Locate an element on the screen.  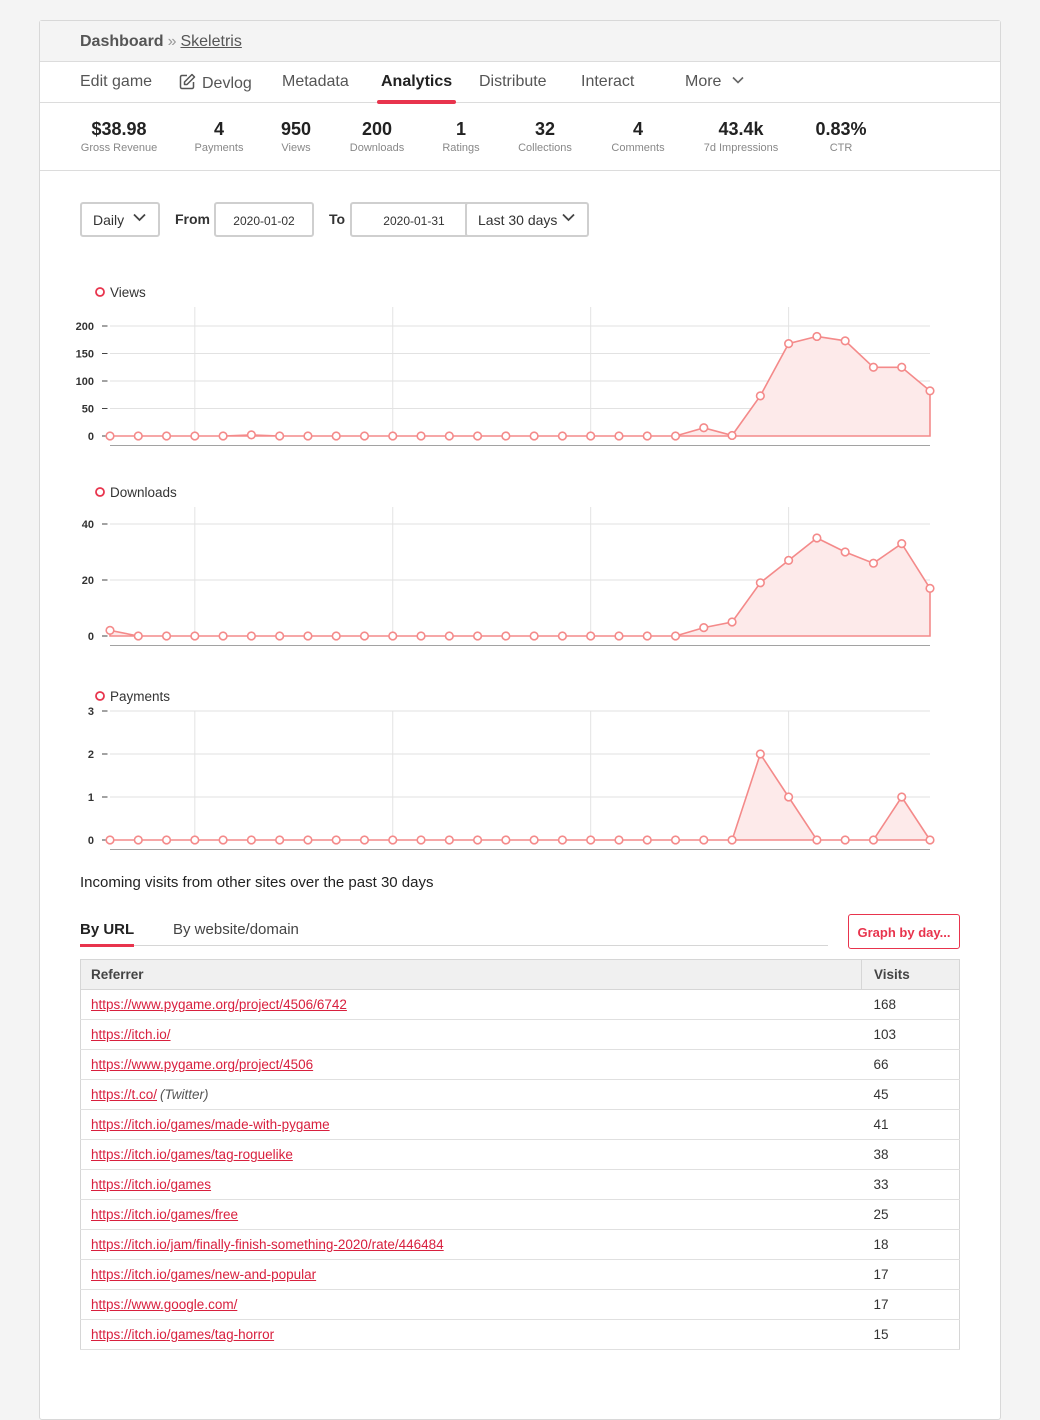
referrer-link: https://itch.io/games/tag-horror is located at coordinates (182, 1334).